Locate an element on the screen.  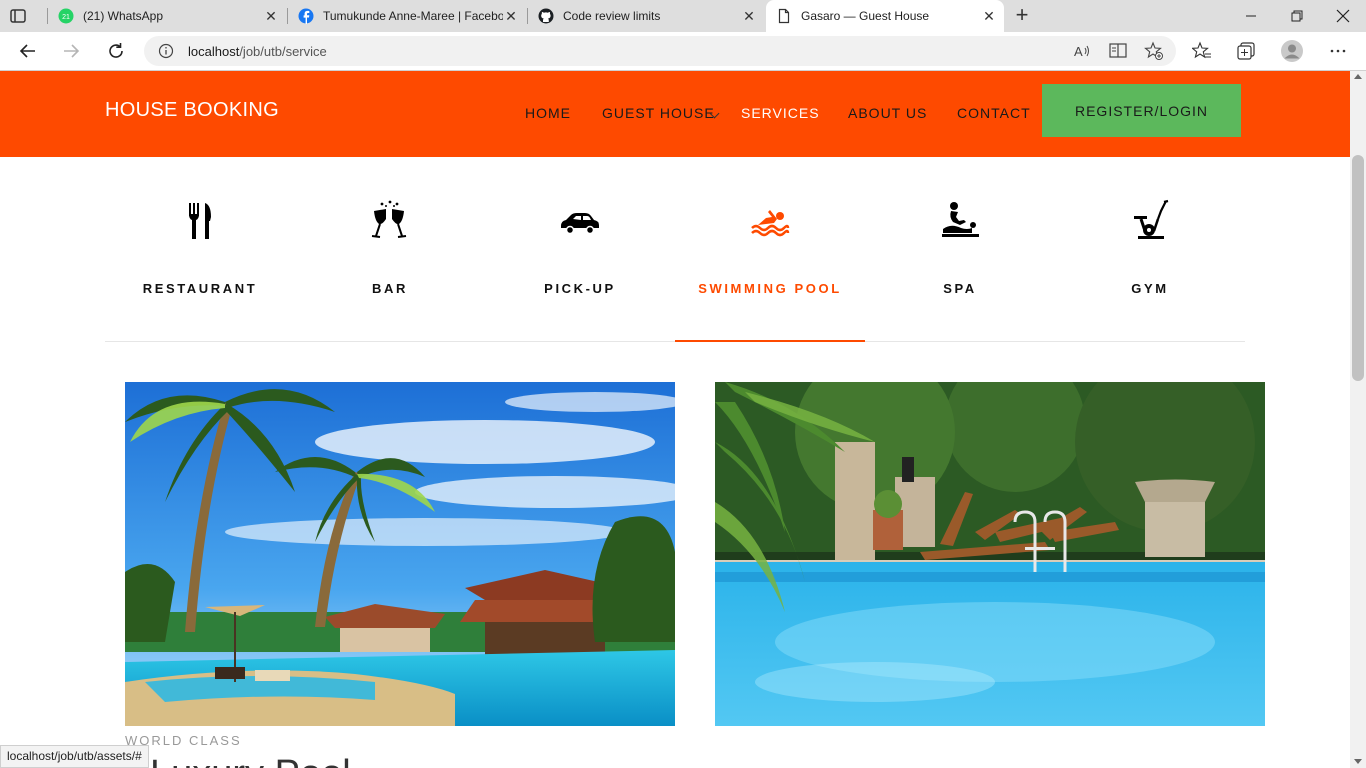
tab-title: (21) WhatsApp is located at coordinates (123, 16).